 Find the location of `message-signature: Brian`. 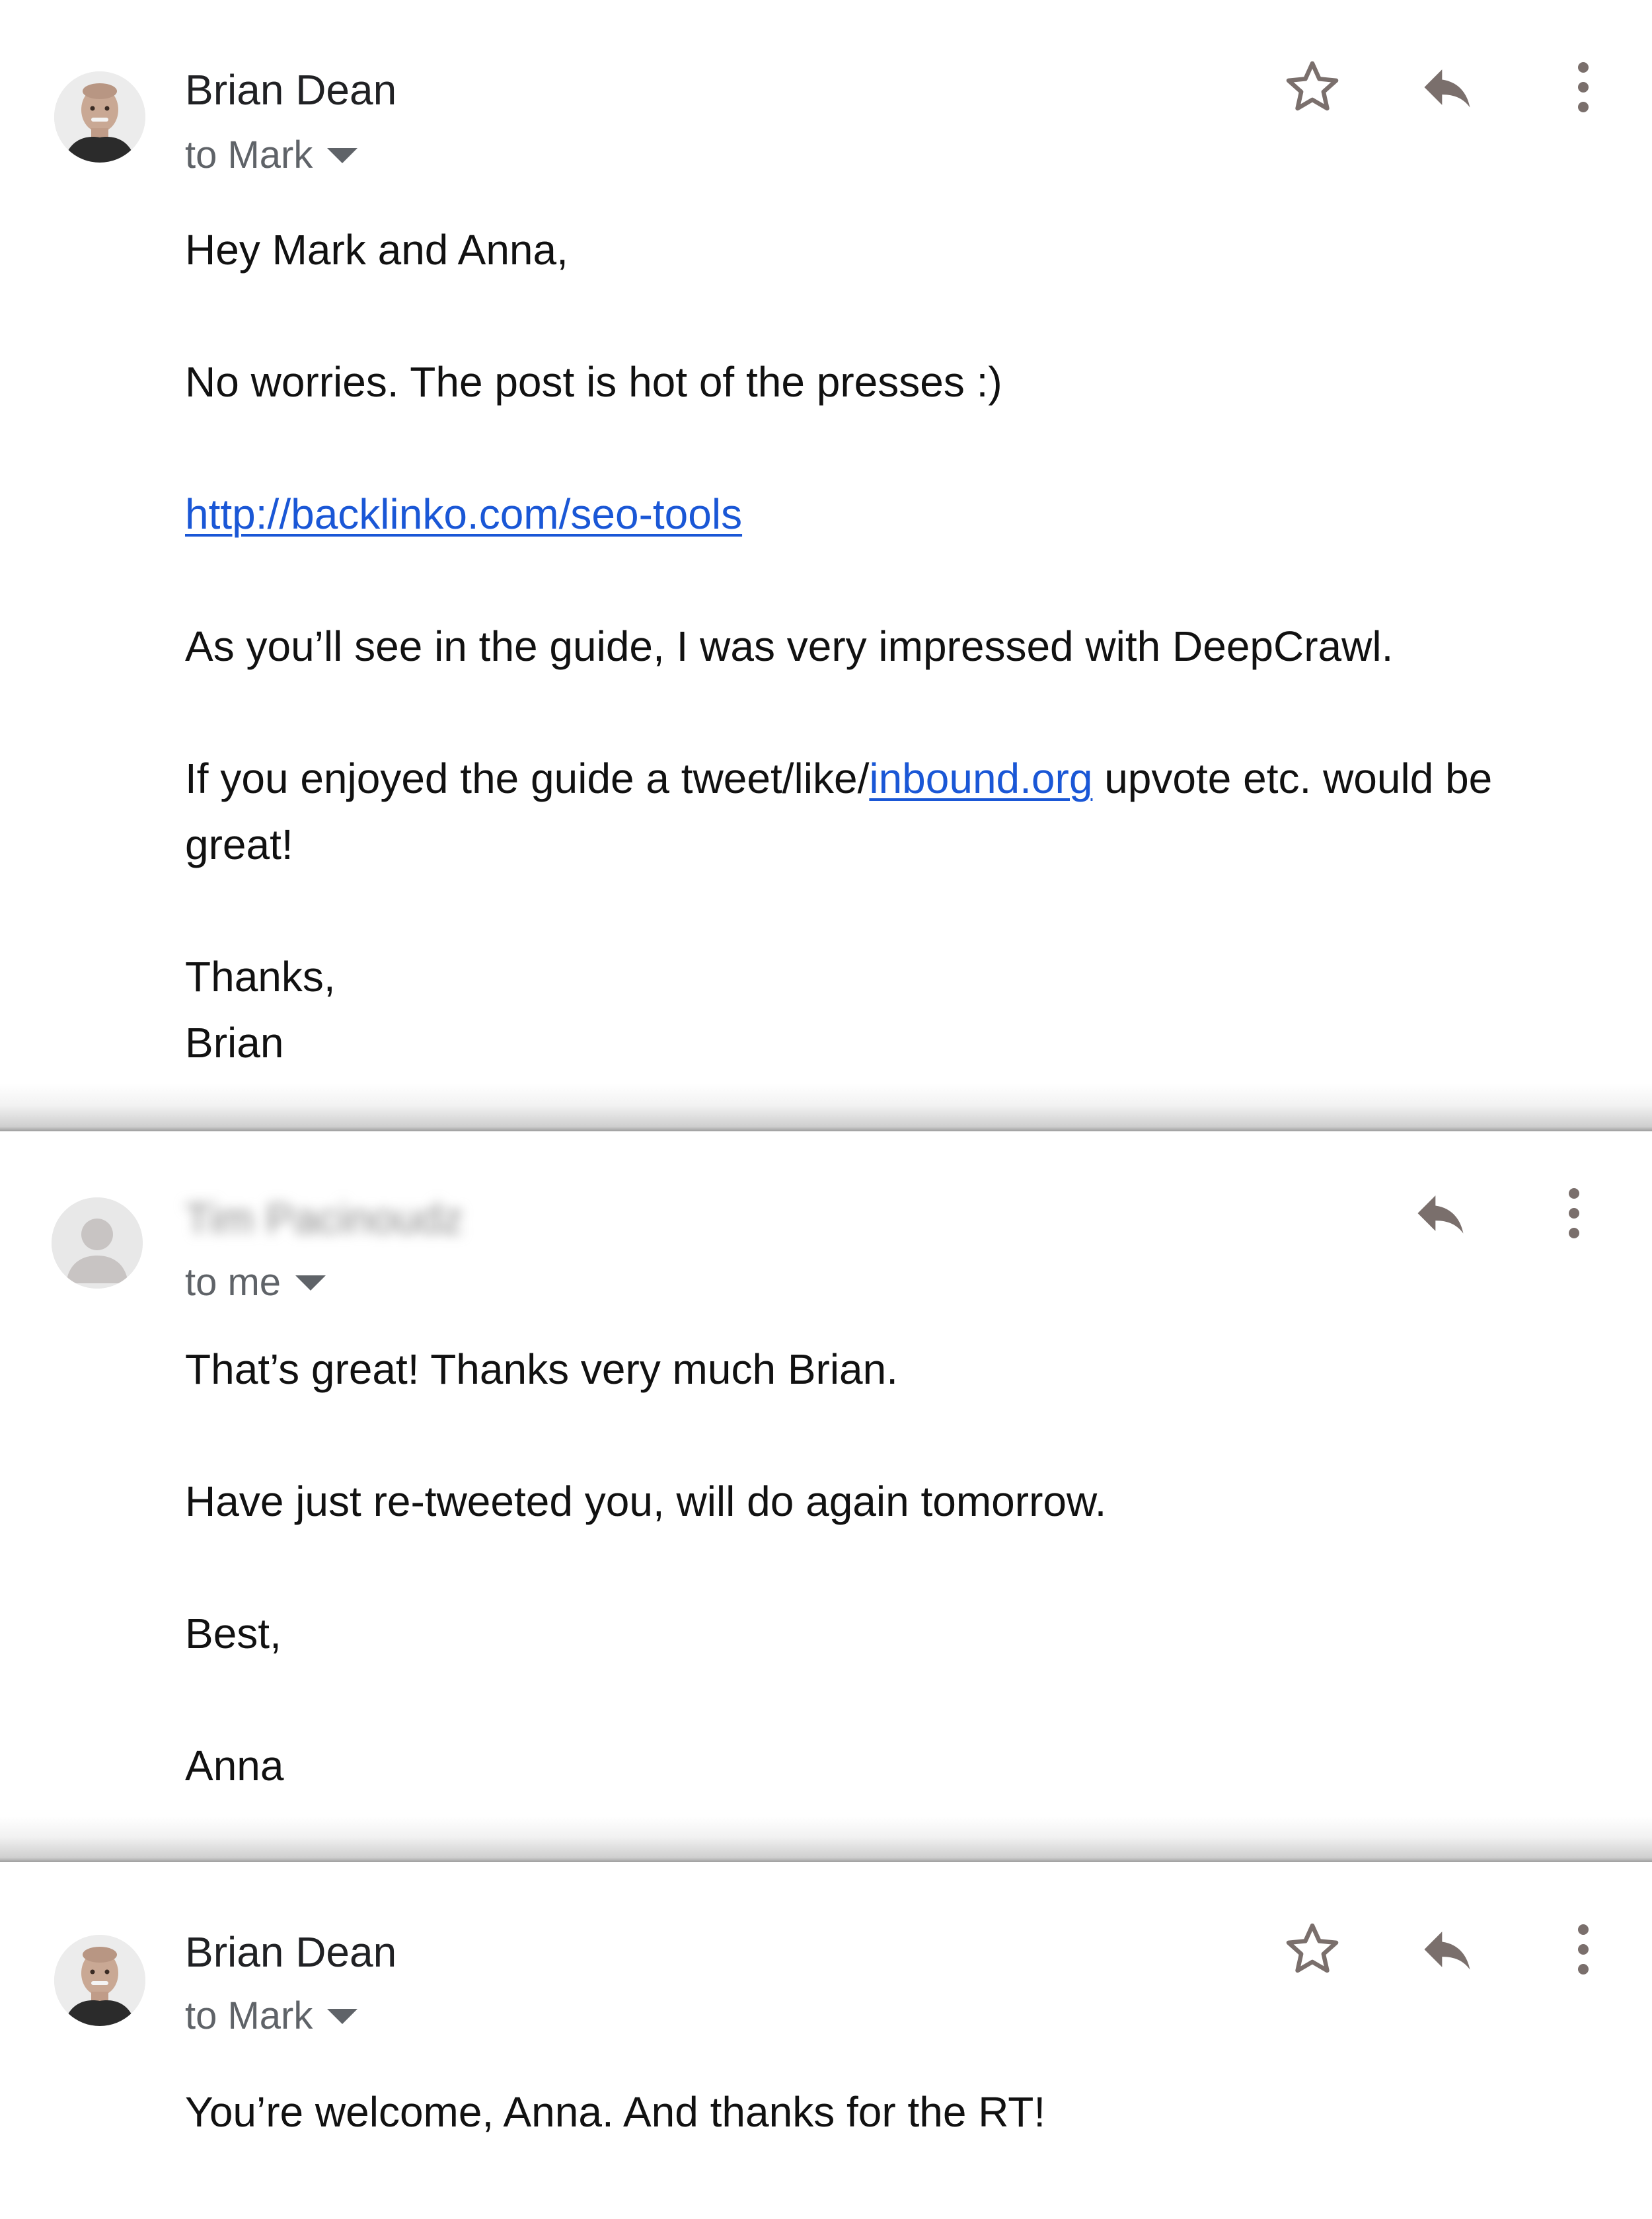

message-signature: Brian is located at coordinates (235, 1043).